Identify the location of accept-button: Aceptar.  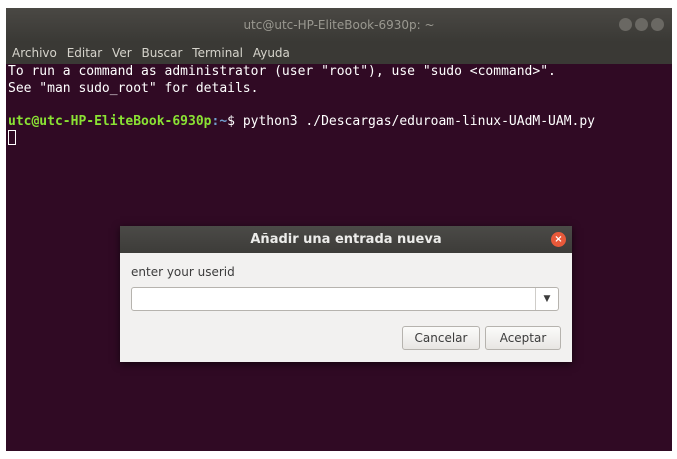
(523, 338).